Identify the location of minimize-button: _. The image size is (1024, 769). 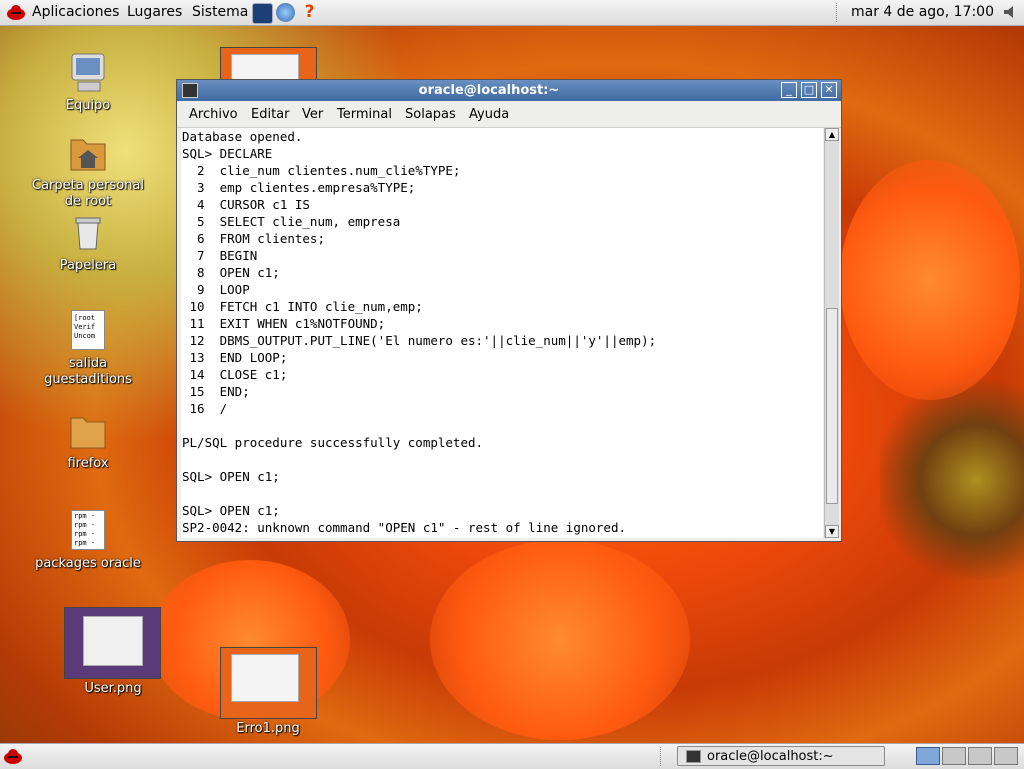
(789, 90).